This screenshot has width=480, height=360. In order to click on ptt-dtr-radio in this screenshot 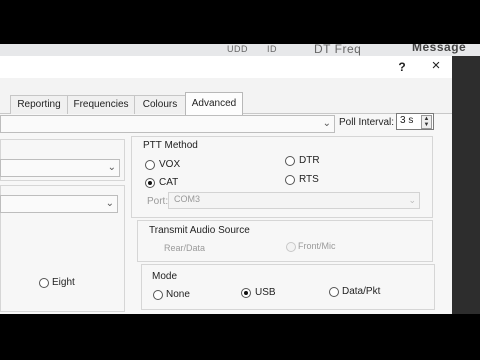, I will do `click(290, 161)`.